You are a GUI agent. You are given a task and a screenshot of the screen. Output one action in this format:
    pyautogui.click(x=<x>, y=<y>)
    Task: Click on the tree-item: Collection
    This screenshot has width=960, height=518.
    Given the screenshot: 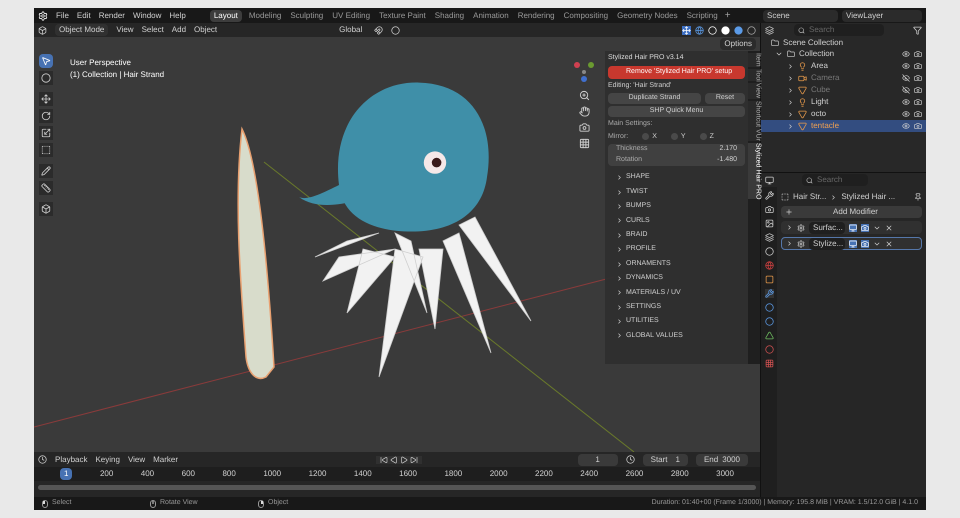 What is the action you would take?
    pyautogui.click(x=816, y=54)
    